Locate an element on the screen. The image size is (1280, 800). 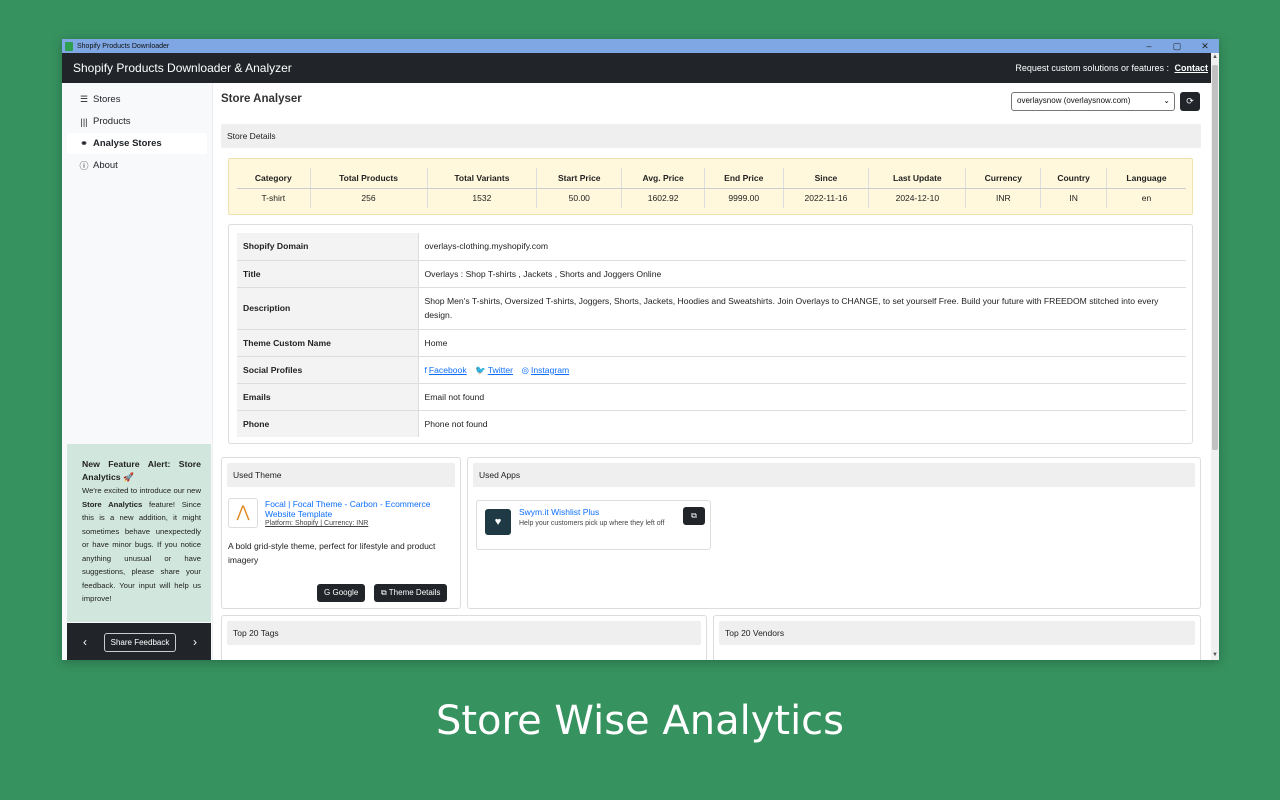
stats-cell: 50.00 is located at coordinates (579, 198).